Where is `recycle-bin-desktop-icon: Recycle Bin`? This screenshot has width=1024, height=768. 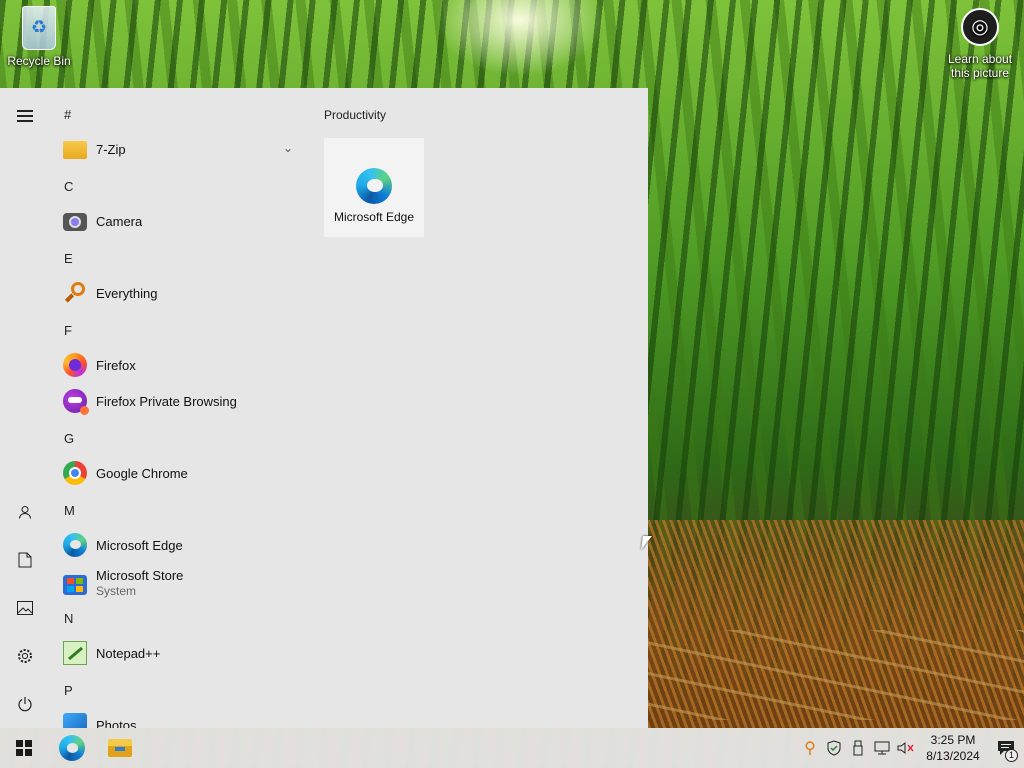 recycle-bin-desktop-icon: Recycle Bin is located at coordinates (39, 37).